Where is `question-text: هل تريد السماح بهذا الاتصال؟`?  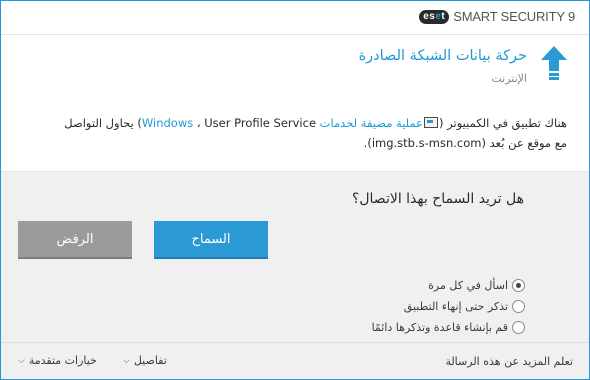 question-text: هل تريد السماح بهذا الاتصال؟ is located at coordinates (437, 199).